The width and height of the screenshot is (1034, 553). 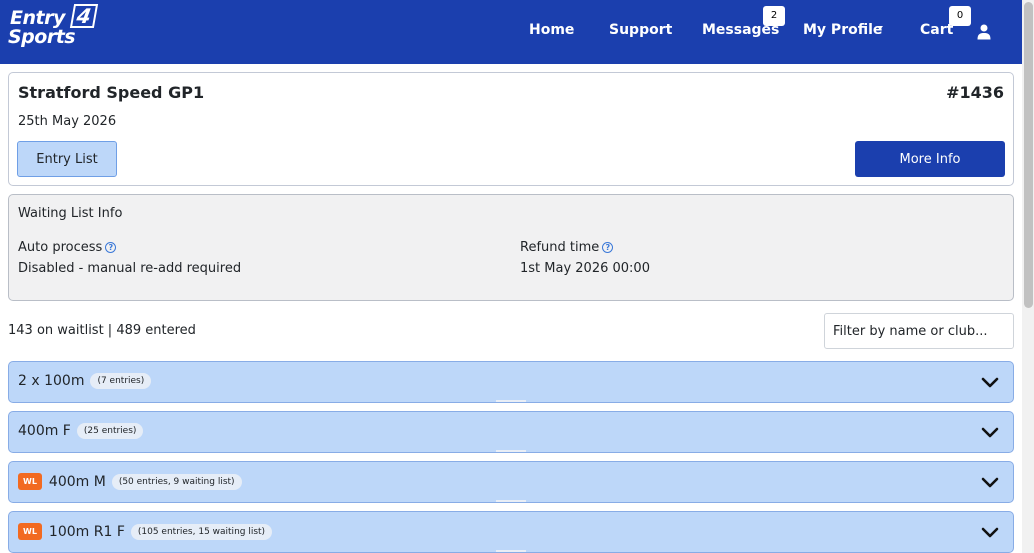 What do you see at coordinates (511, 432) in the screenshot?
I see `event-accordion-row: 400m F (25 entries)` at bounding box center [511, 432].